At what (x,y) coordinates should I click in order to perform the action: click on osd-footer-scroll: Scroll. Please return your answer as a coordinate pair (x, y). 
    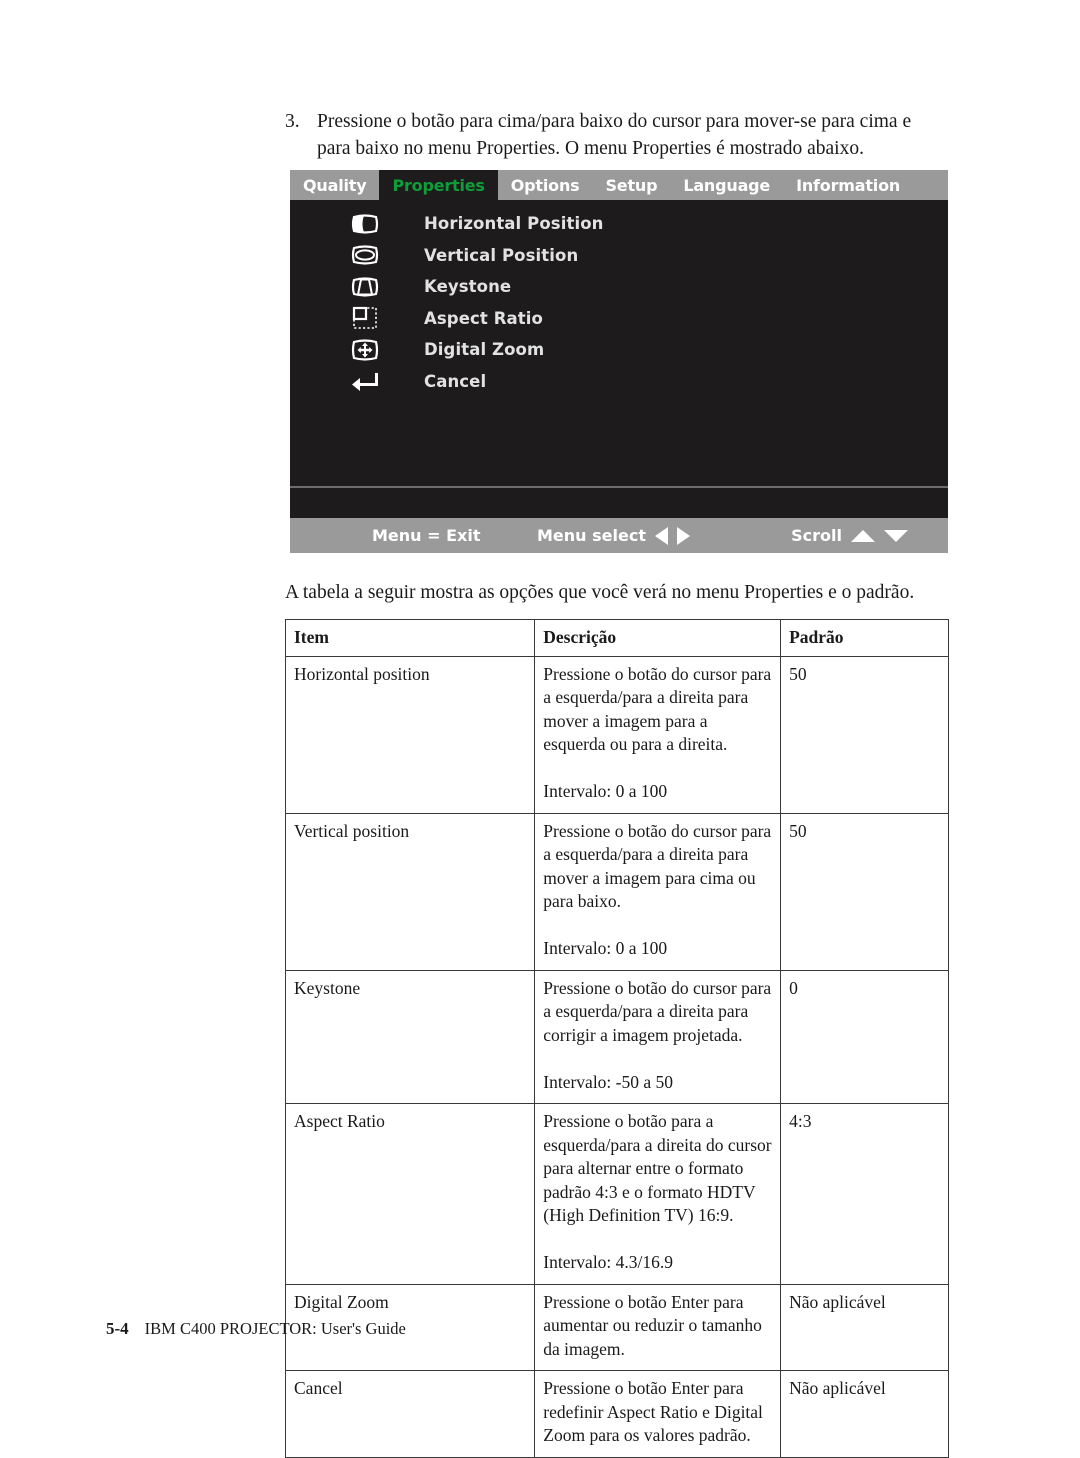
    Looking at the image, I should click on (849, 535).